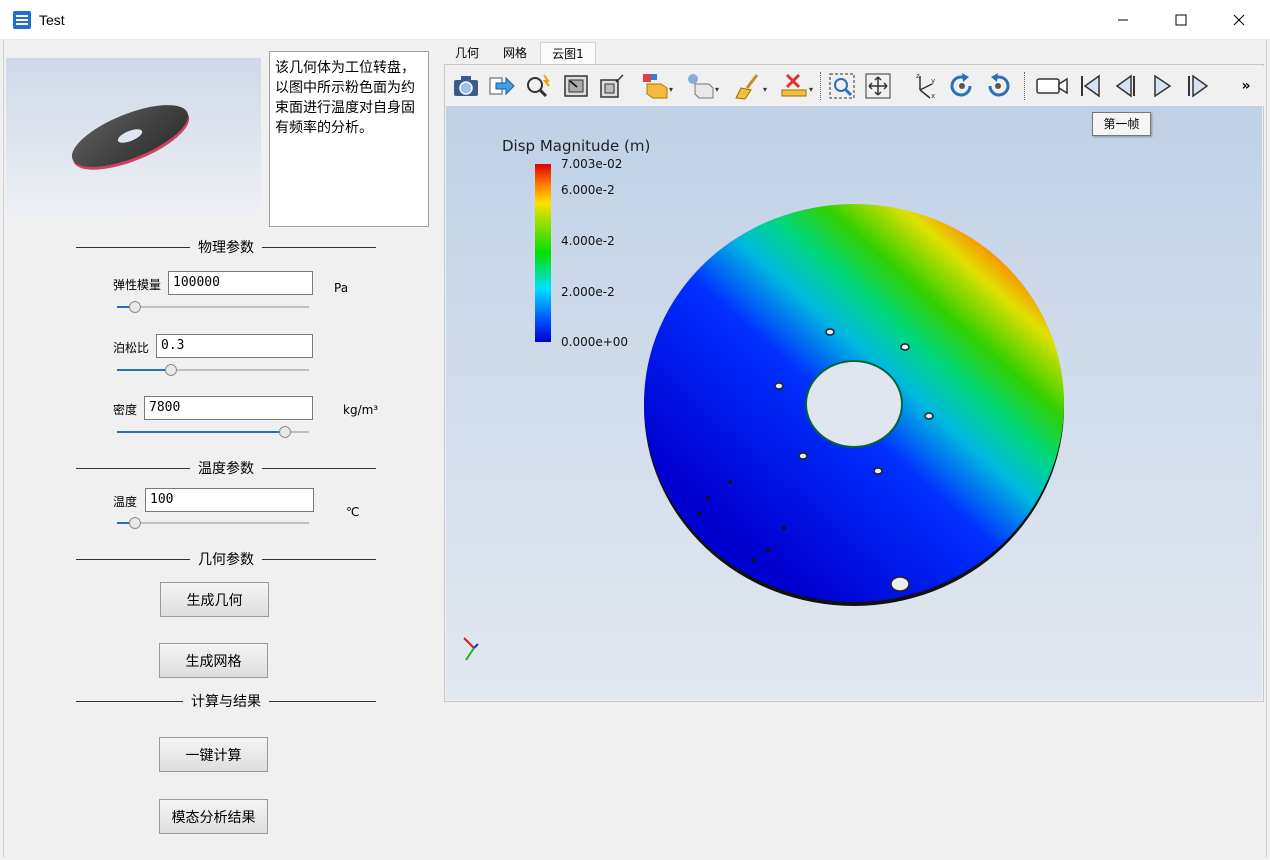 This screenshot has height=860, width=1270. What do you see at coordinates (612, 86) in the screenshot?
I see `view-box-icon` at bounding box center [612, 86].